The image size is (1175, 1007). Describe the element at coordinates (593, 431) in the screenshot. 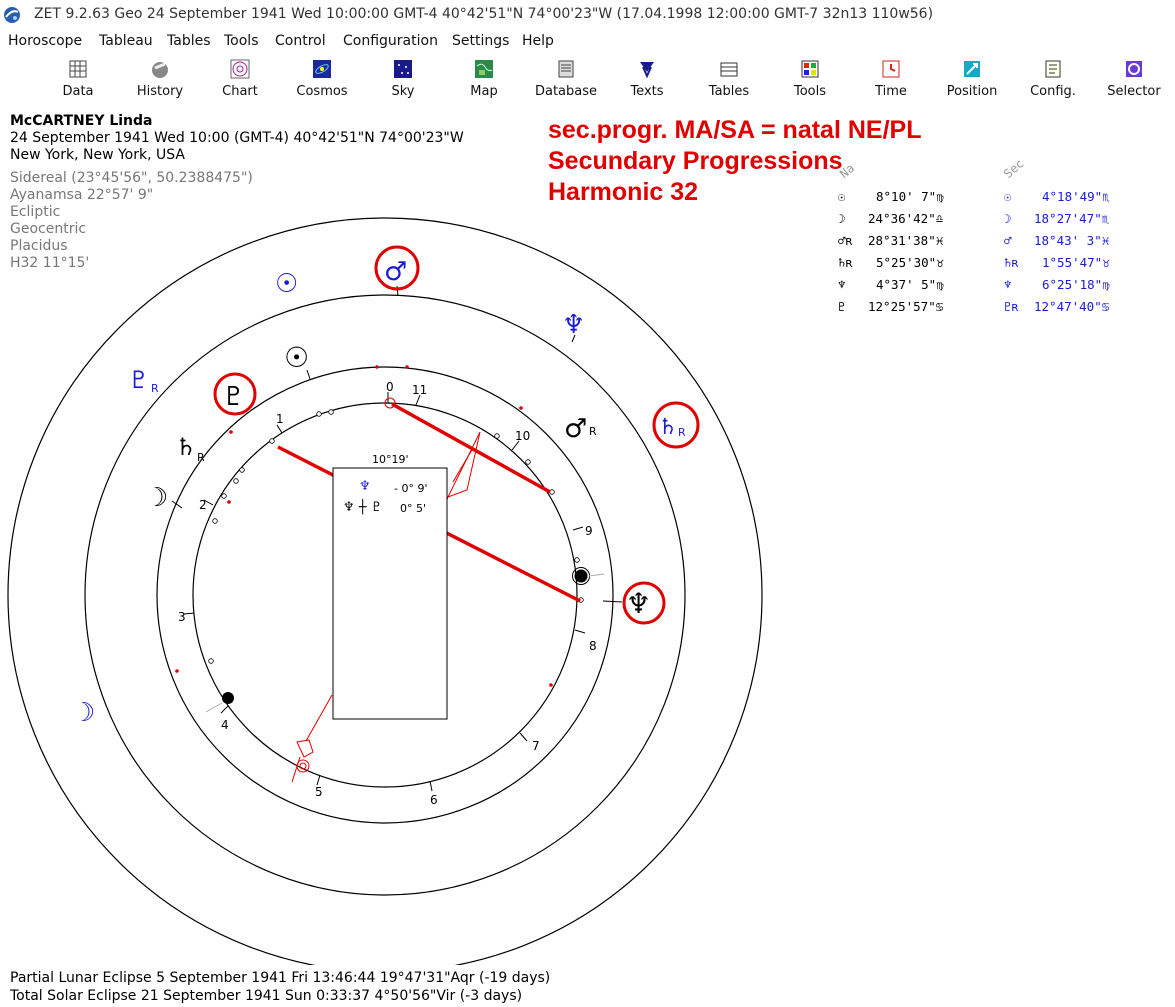

I see `natal-mars-retro: R` at that location.